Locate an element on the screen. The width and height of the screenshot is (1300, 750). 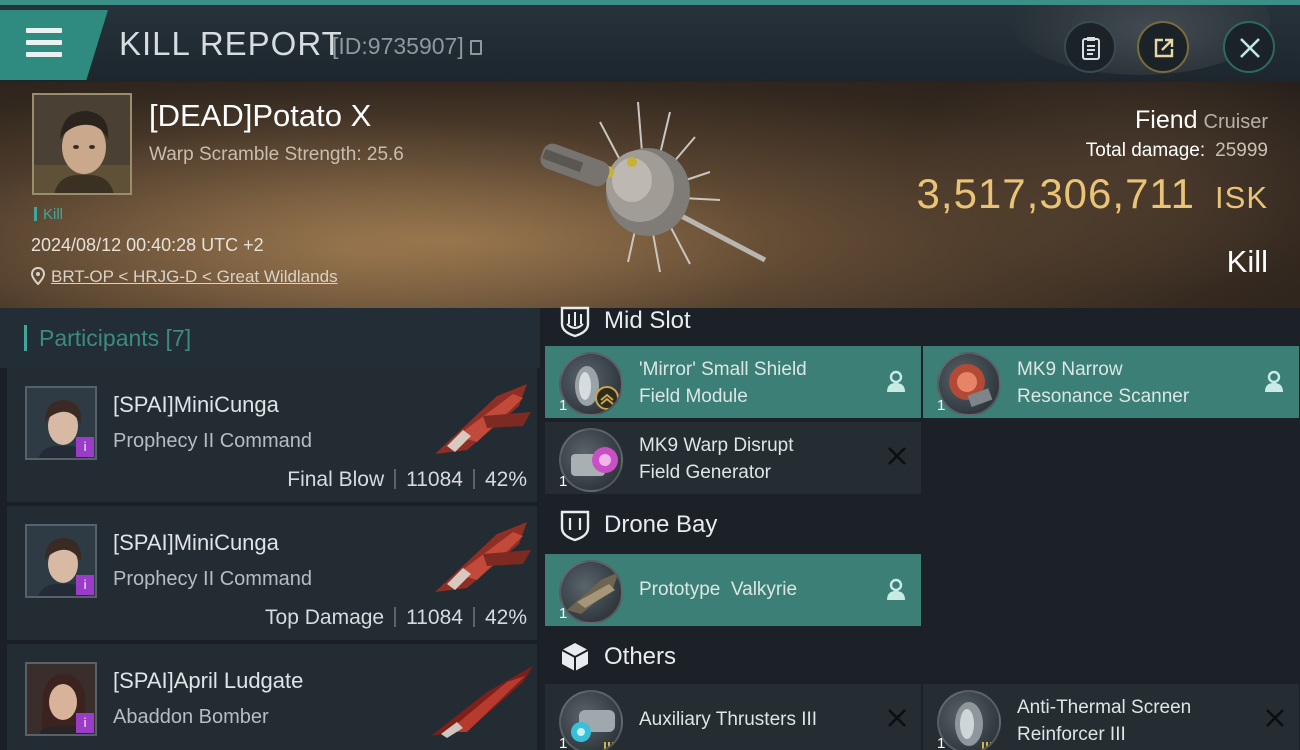
participant-name: [SPAI]MiniCunga is located at coordinates (196, 404).